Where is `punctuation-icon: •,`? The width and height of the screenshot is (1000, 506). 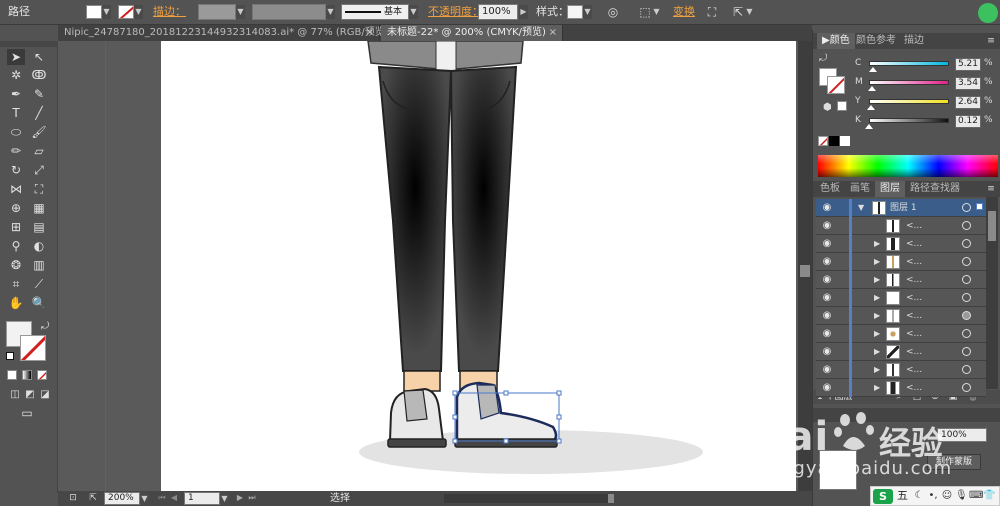 punctuation-icon: •, is located at coordinates (933, 496).